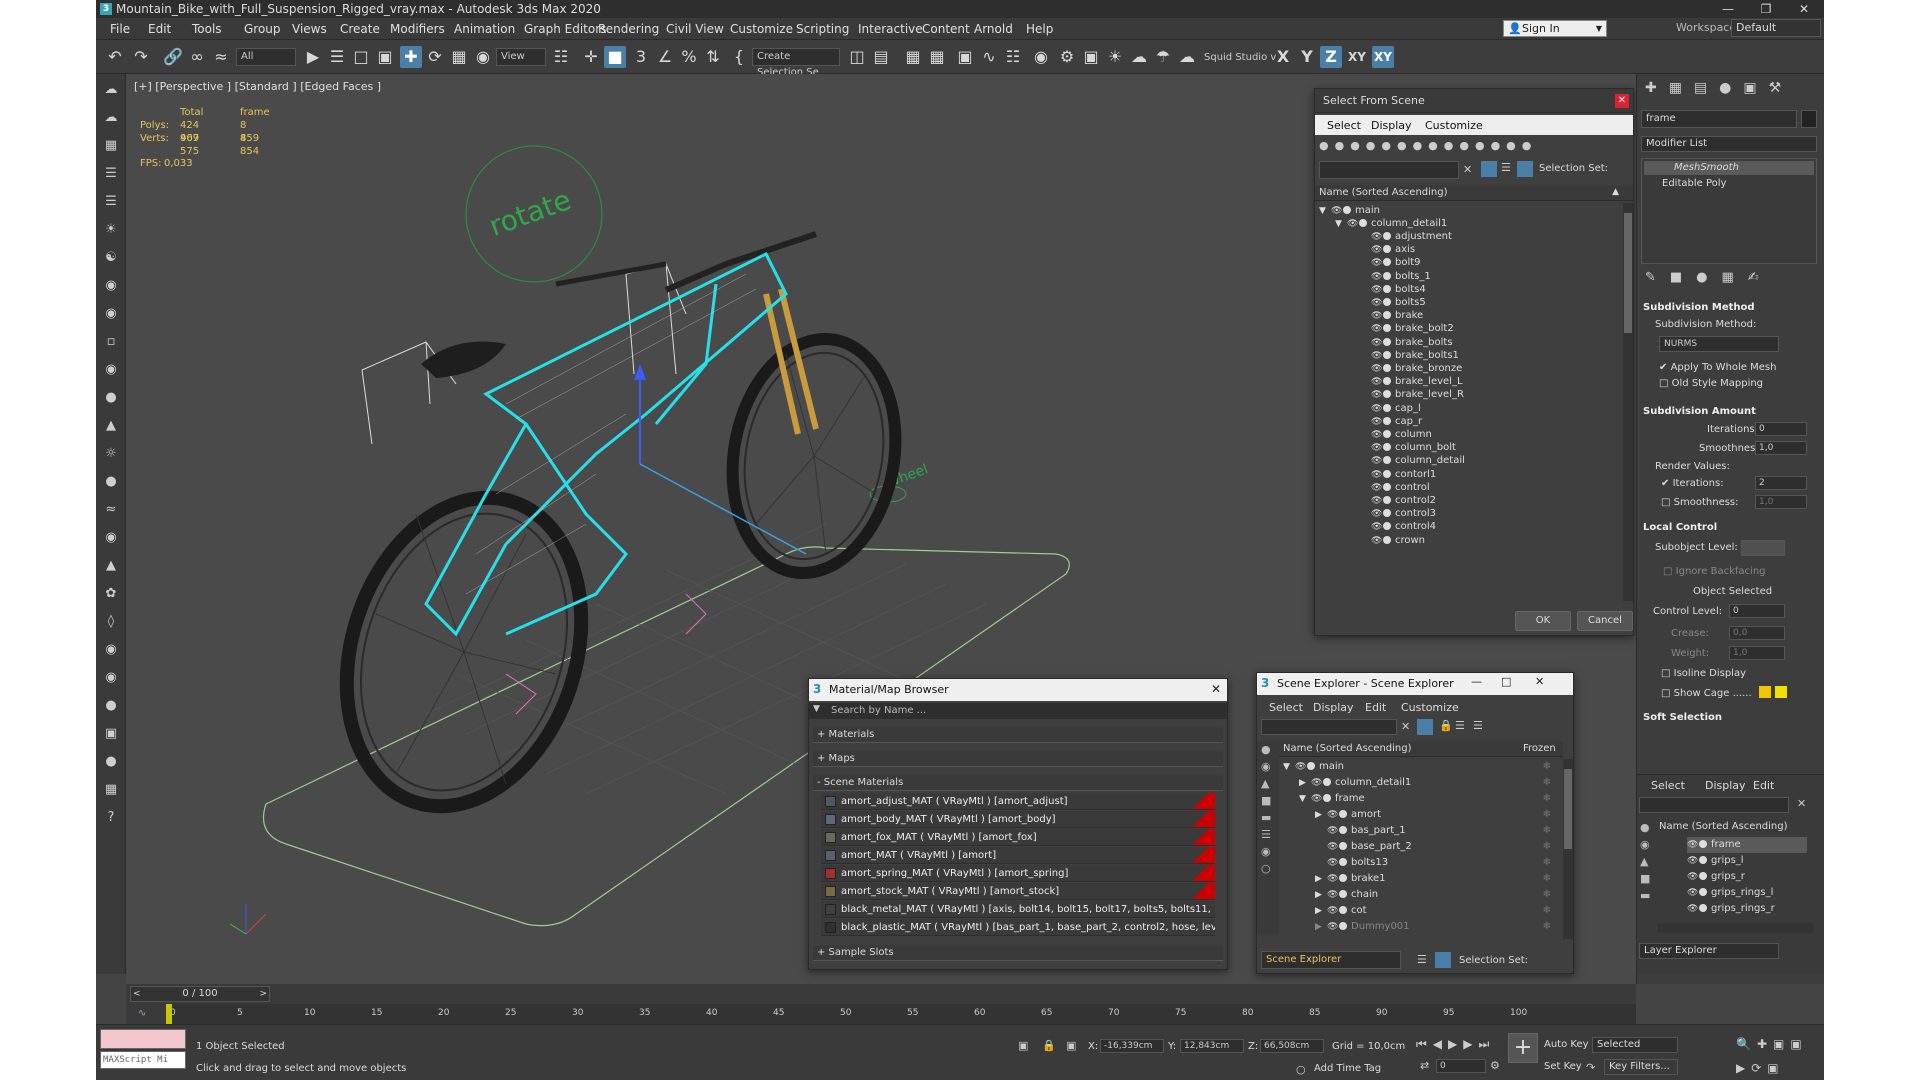  Describe the element at coordinates (1776, 28) in the screenshot. I see `workspaces-dropdown: Default` at that location.